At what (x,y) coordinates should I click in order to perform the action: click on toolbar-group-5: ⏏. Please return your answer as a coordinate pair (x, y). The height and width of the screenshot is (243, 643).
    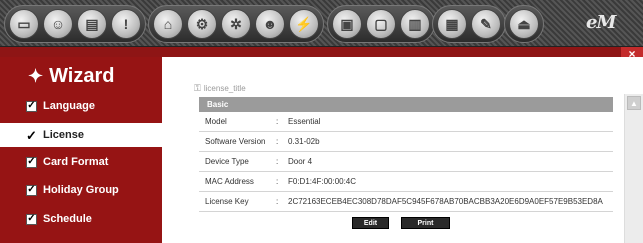
    Looking at the image, I should click on (524, 24).